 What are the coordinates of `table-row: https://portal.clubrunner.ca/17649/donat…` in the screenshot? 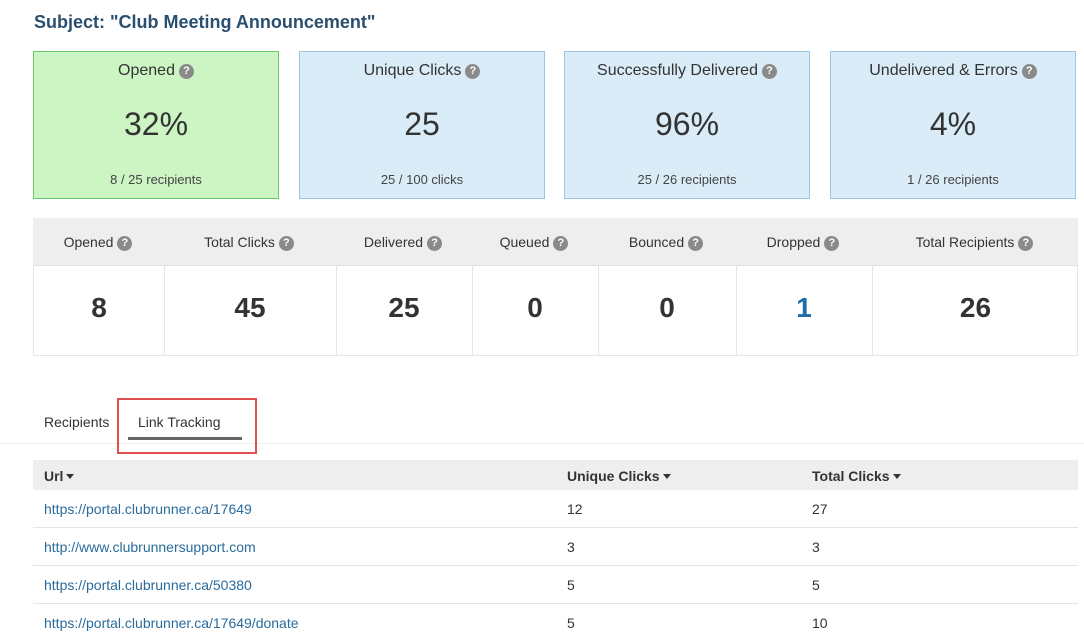 It's located at (555, 620).